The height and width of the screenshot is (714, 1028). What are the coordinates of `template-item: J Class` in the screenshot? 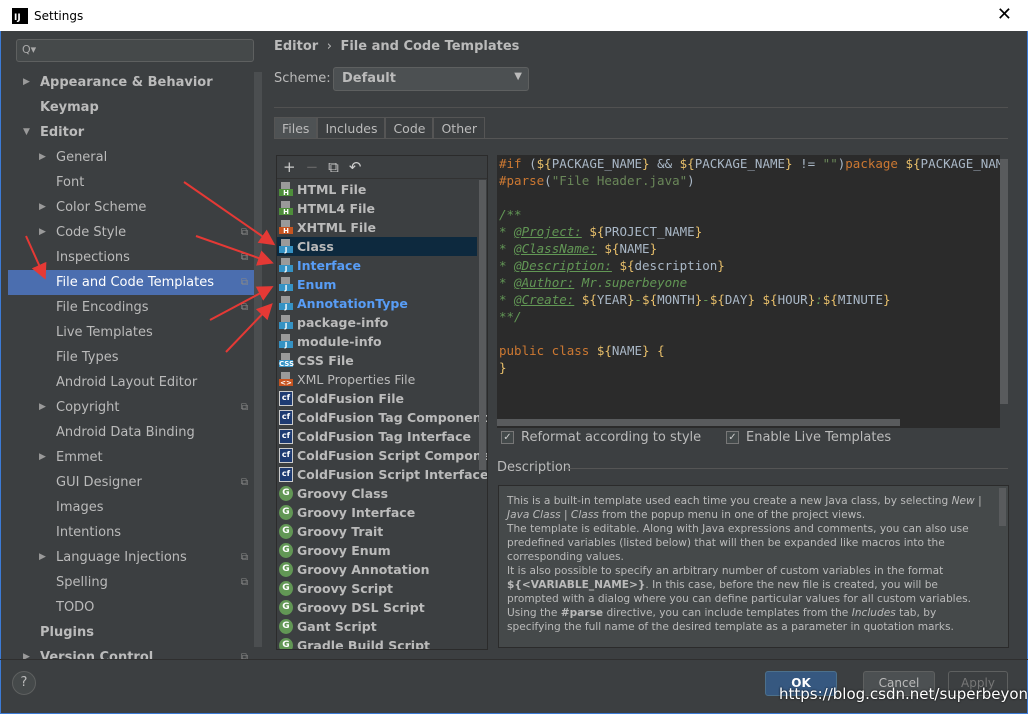 It's located at (377, 246).